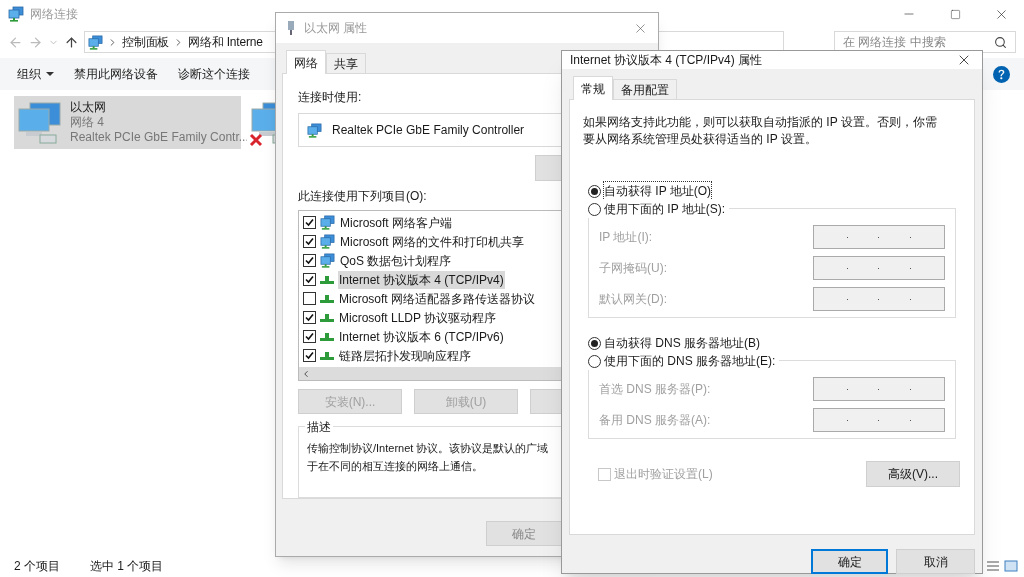  Describe the element at coordinates (225, 42) in the screenshot. I see `breadcrumb-item: 网络和 Interne` at that location.